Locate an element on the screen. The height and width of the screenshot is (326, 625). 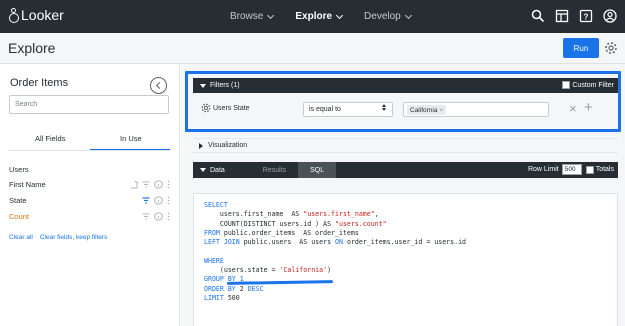
divider is located at coordinates (89, 150).